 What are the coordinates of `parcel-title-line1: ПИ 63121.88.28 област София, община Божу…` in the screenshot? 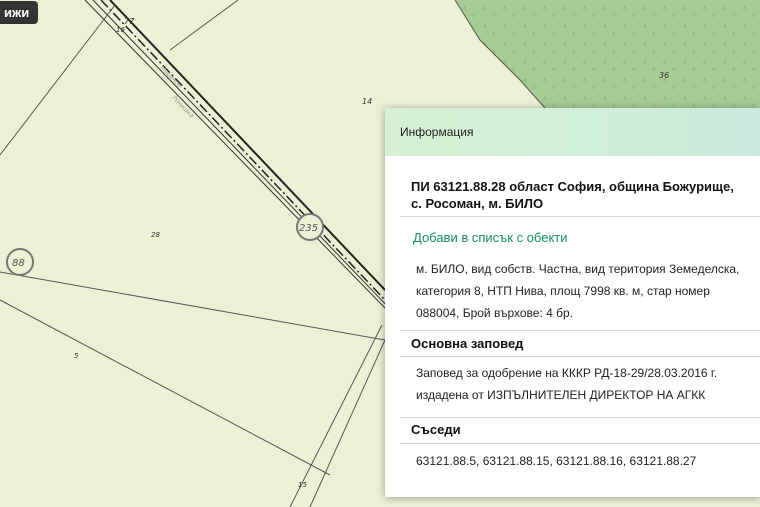 It's located at (572, 186).